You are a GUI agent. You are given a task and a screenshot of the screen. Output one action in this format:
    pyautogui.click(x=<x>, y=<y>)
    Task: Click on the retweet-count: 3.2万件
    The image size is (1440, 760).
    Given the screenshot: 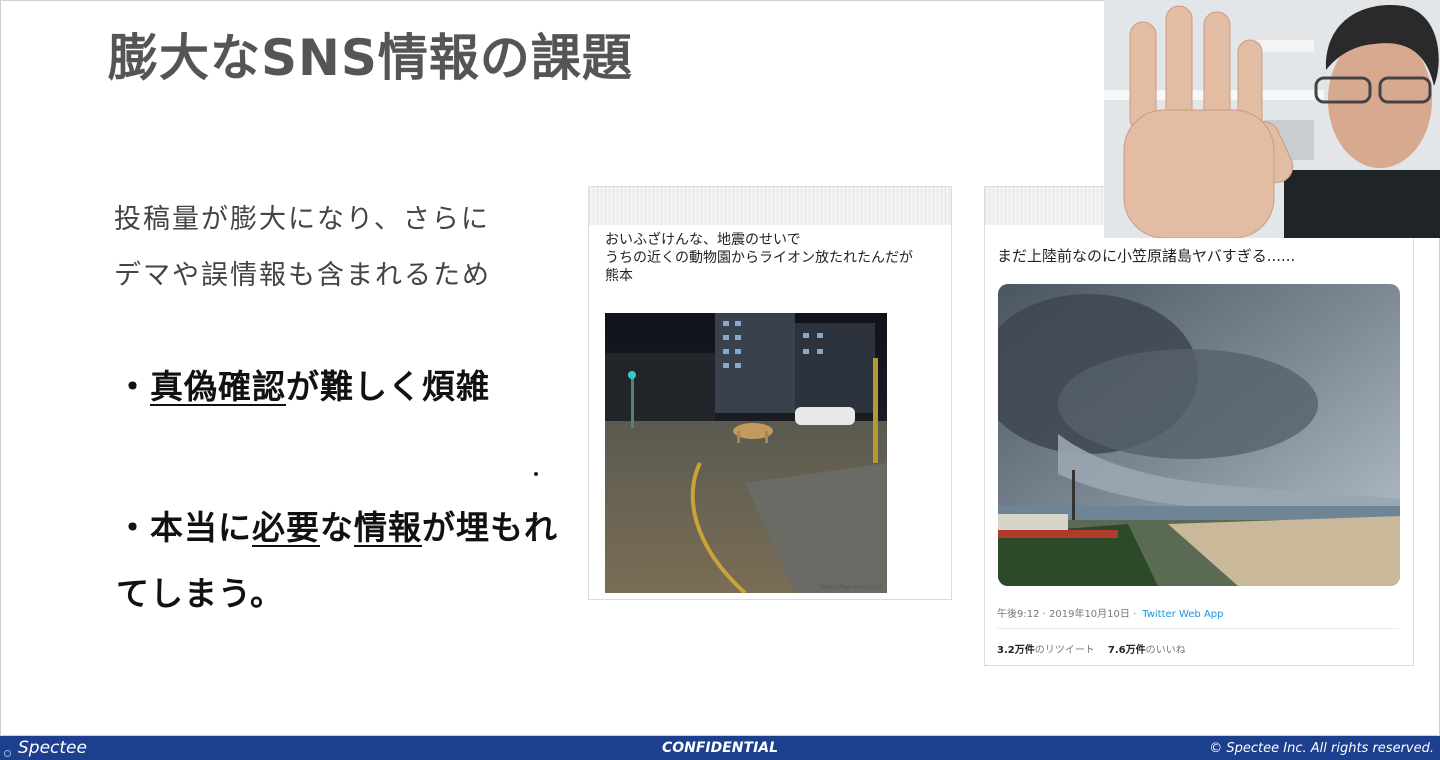 What is the action you would take?
    pyautogui.click(x=1016, y=650)
    